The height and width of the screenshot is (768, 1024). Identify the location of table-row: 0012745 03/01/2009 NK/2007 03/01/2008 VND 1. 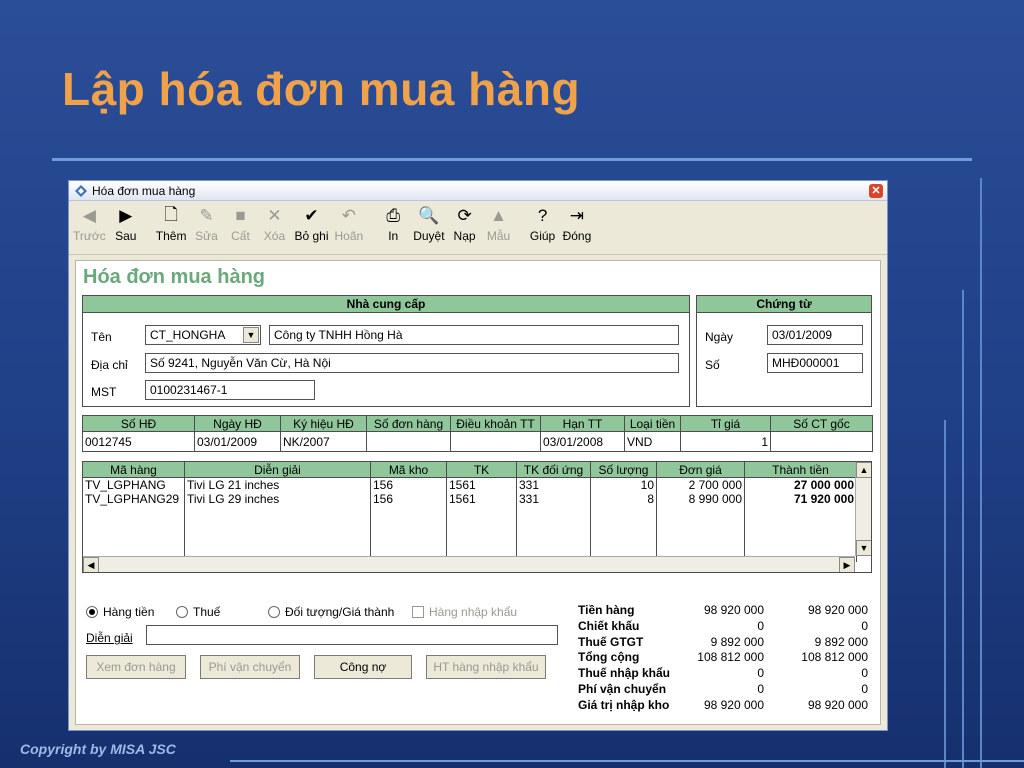
(477, 441).